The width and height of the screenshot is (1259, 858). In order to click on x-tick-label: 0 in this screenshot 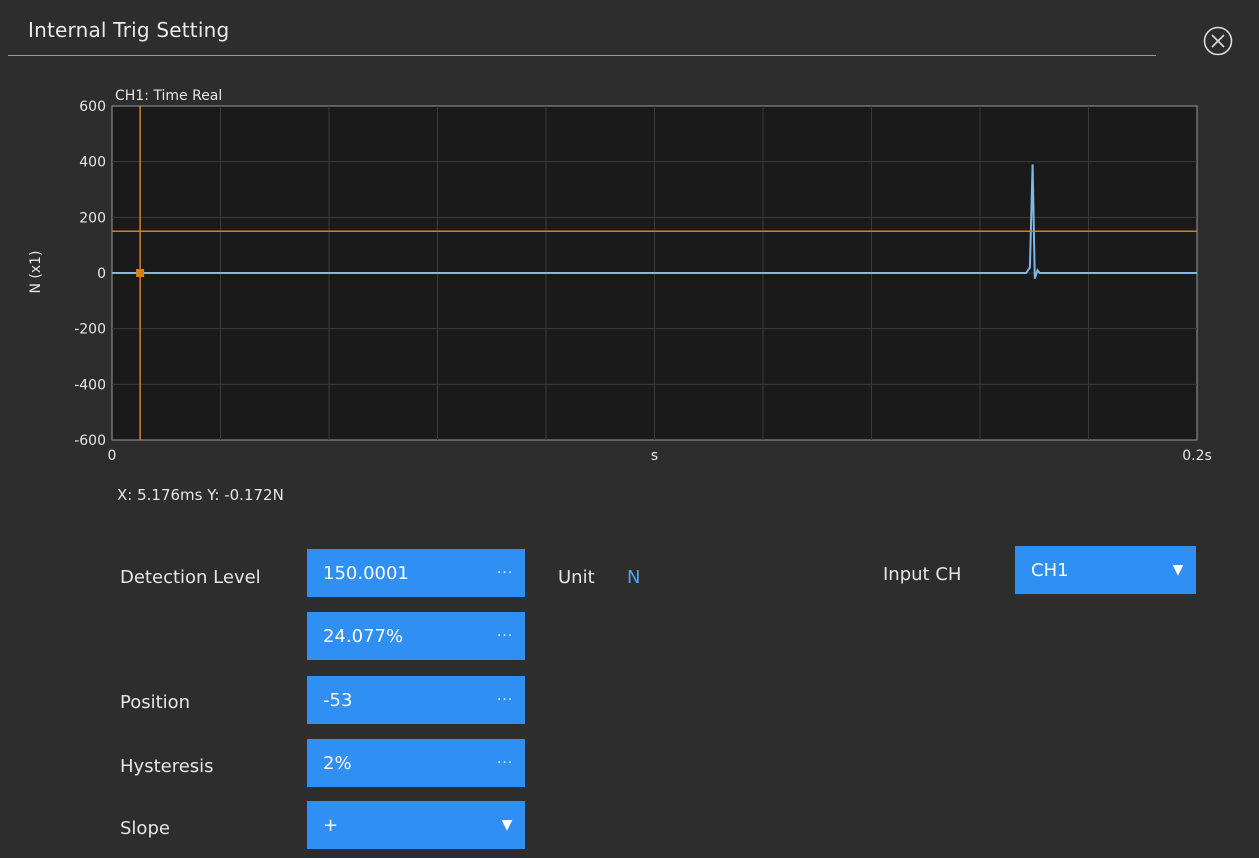, I will do `click(112, 456)`.